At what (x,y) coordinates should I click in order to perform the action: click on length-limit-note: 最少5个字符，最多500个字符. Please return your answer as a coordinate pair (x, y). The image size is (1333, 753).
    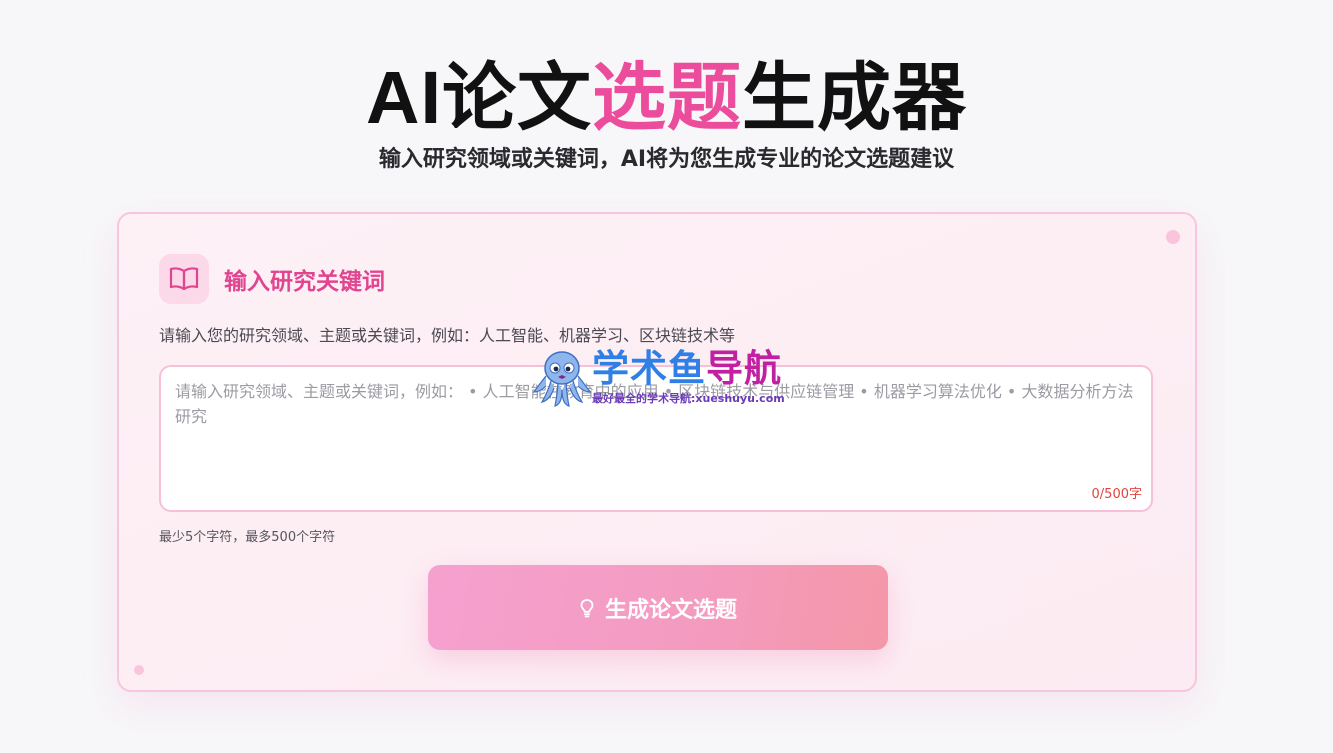
    Looking at the image, I should click on (247, 537).